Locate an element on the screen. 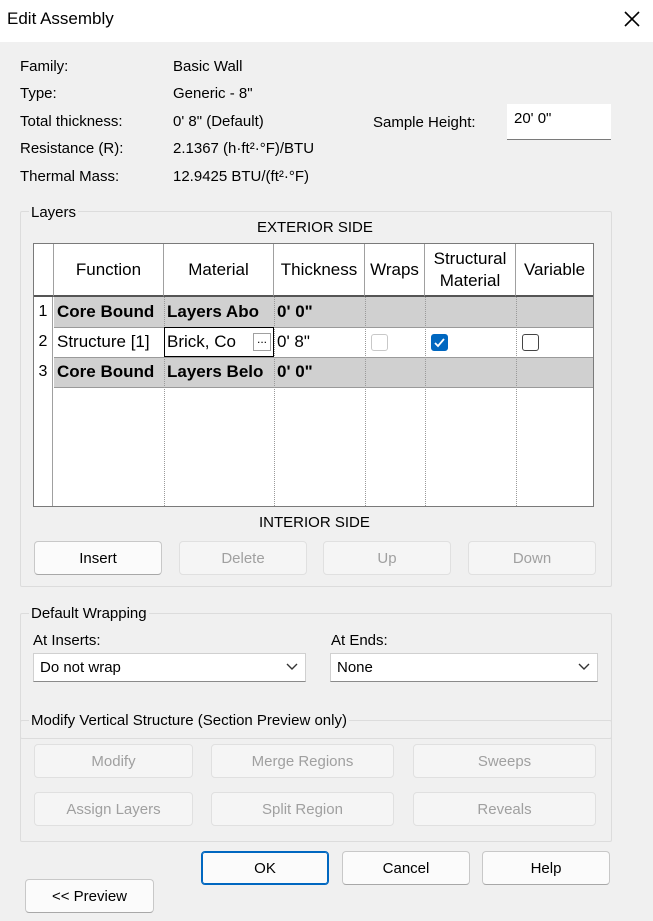  resistance-label: Resistance (R): is located at coordinates (72, 148).